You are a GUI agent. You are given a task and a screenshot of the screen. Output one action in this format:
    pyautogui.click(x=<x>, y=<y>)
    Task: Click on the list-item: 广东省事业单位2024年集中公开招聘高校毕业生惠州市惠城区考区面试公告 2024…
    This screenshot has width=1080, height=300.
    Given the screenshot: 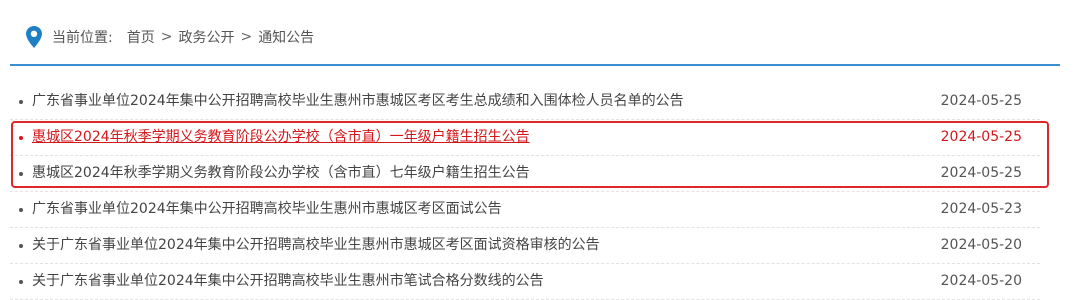 What is the action you would take?
    pyautogui.click(x=525, y=210)
    